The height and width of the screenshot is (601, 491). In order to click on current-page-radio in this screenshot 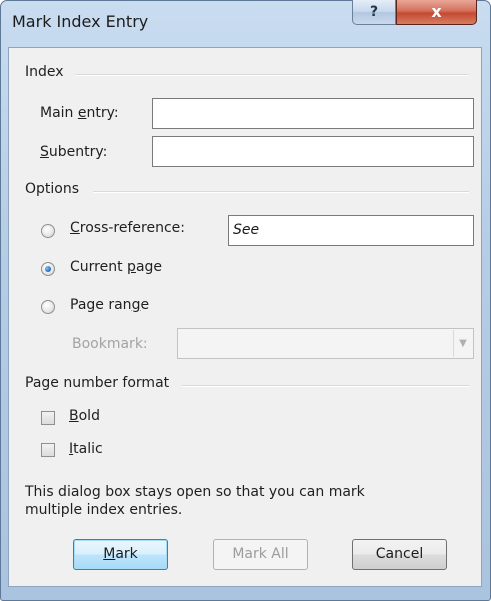, I will do `click(48, 269)`.